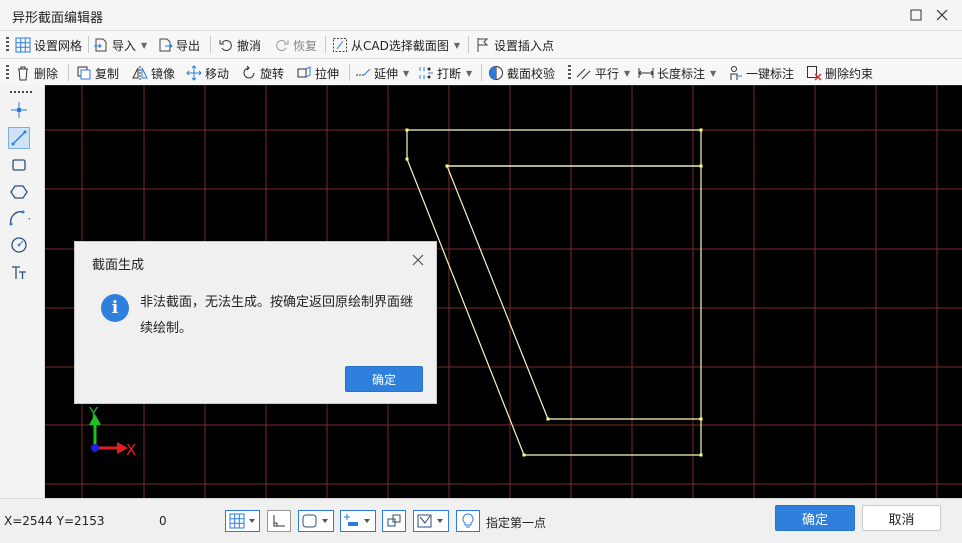 The height and width of the screenshot is (543, 962). What do you see at coordinates (93, 413) in the screenshot?
I see `y-axis-label: Y` at bounding box center [93, 413].